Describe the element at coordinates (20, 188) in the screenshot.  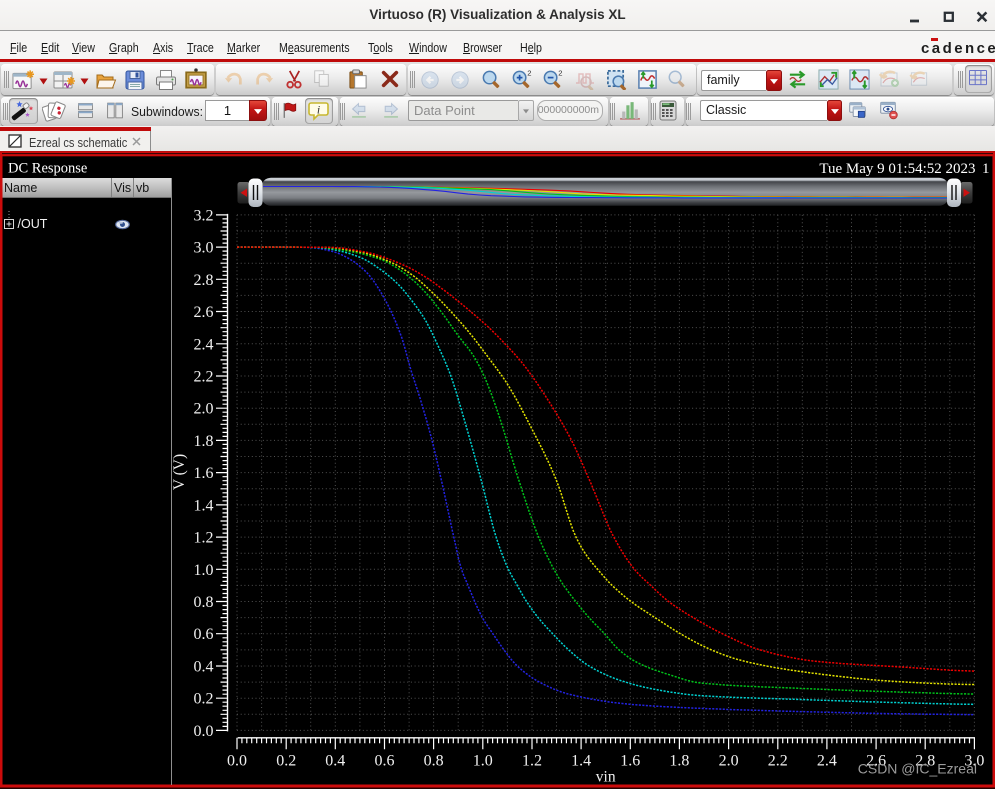
I see `svg-text: Name` at that location.